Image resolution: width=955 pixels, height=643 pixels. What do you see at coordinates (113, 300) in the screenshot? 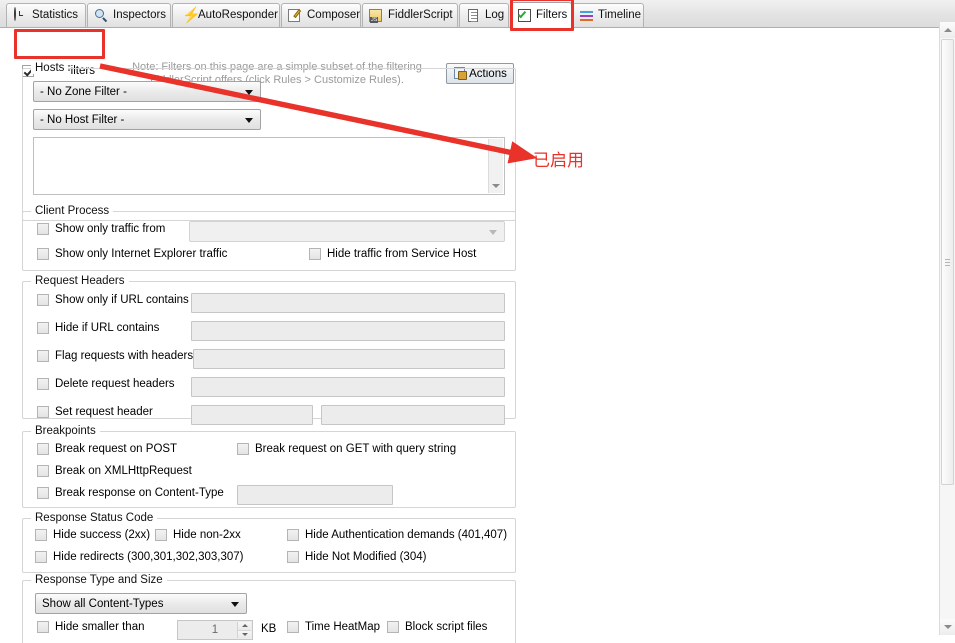
I see `show-only-url-contains-row: Show only if URL contains` at bounding box center [113, 300].